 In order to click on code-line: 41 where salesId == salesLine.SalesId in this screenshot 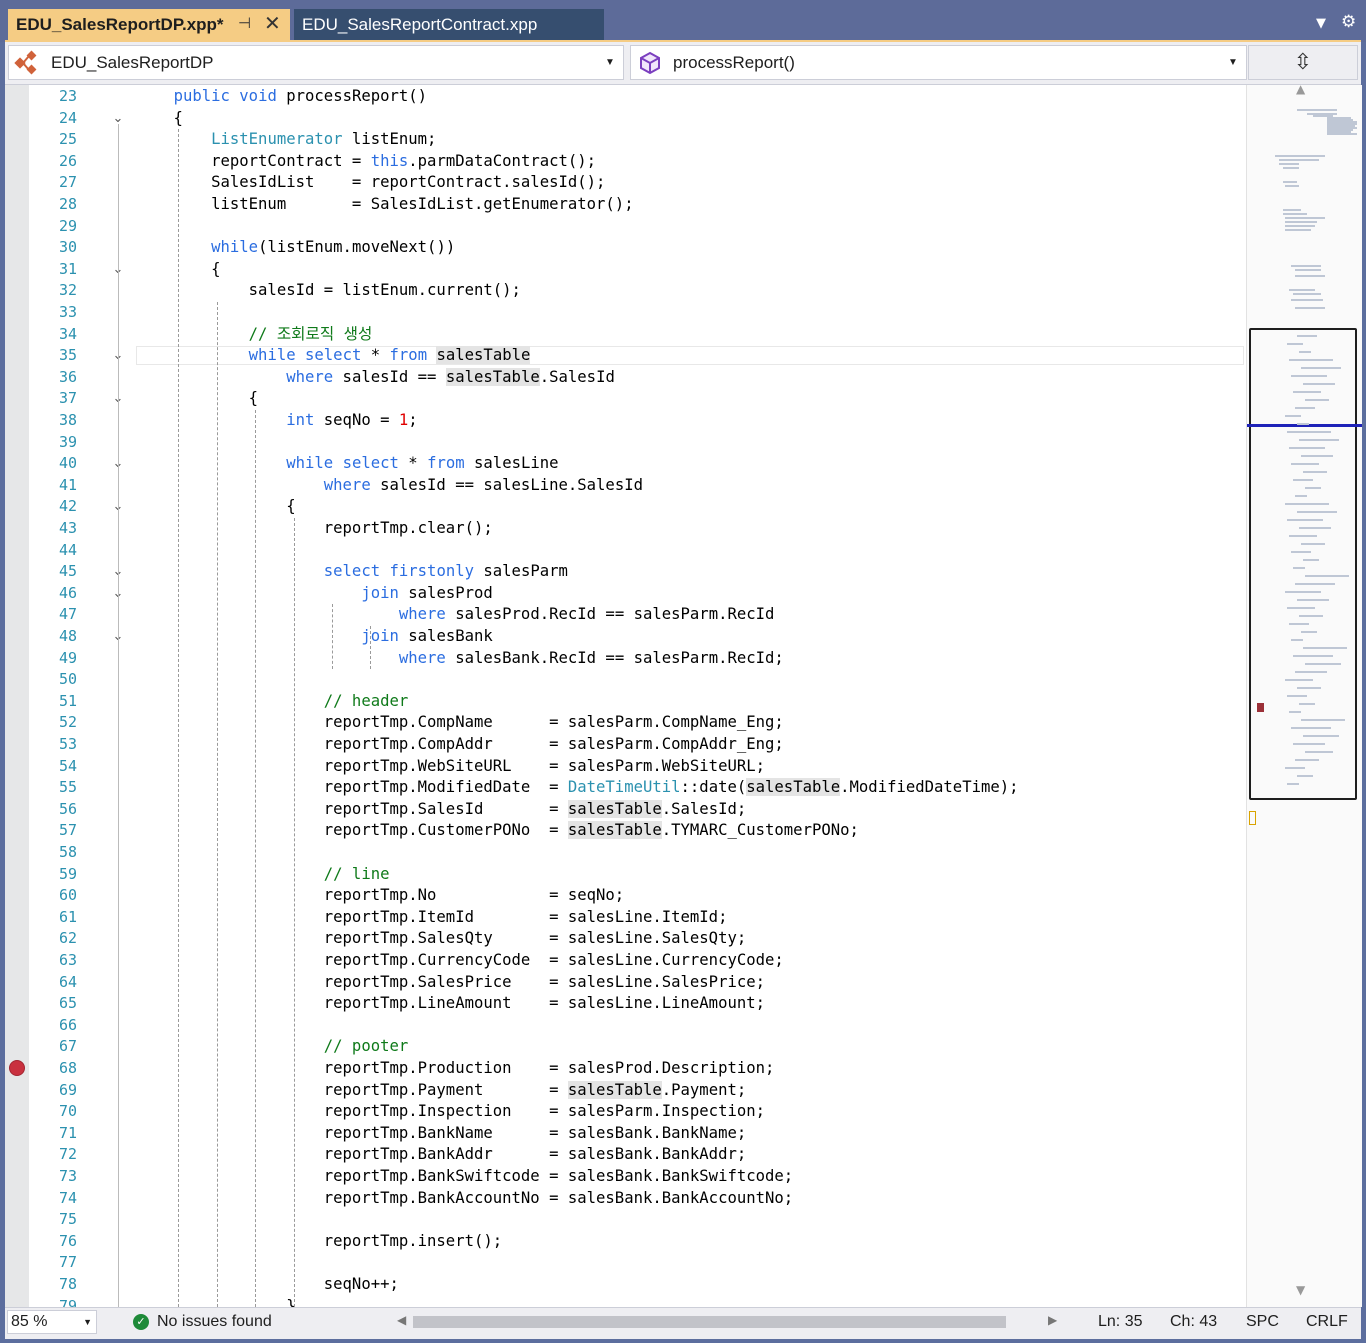, I will do `click(625, 486)`.